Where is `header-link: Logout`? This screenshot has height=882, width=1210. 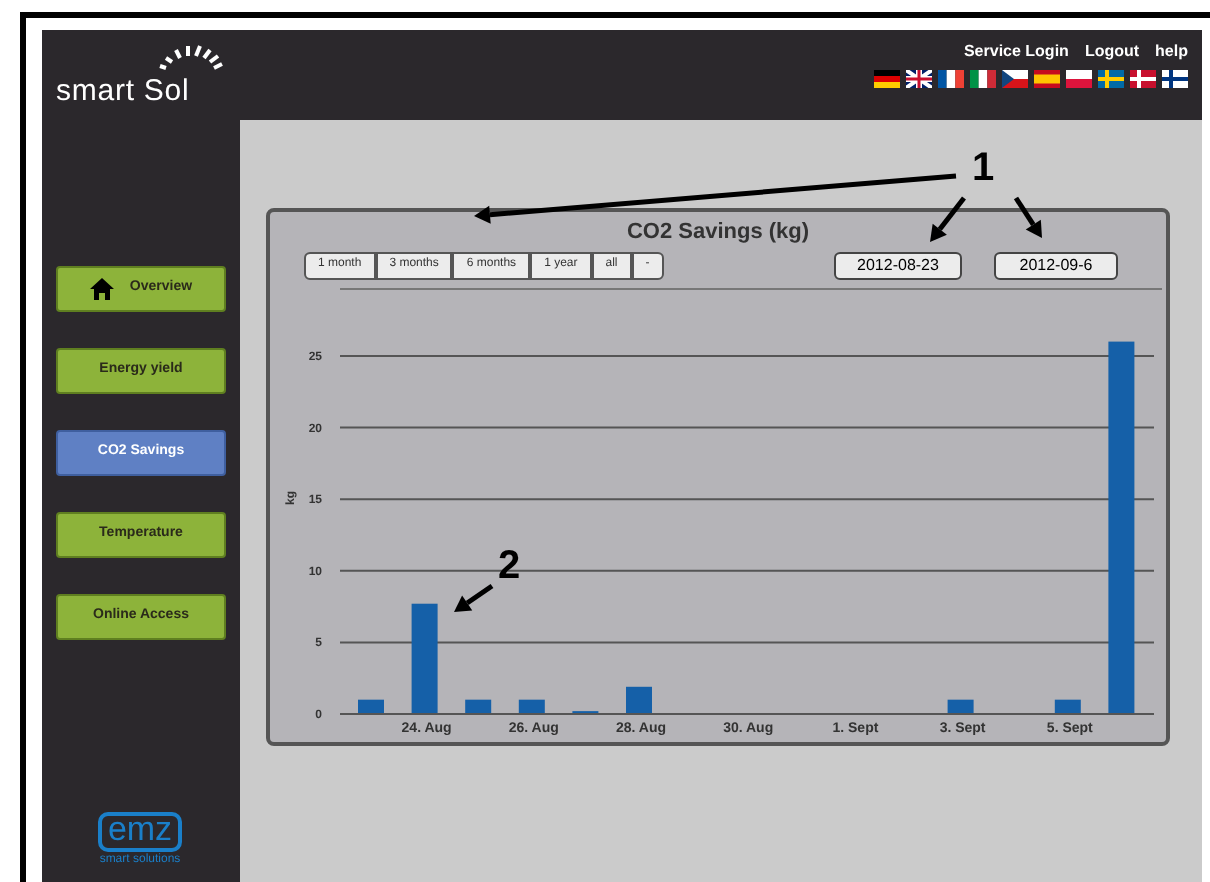 header-link: Logout is located at coordinates (1112, 52).